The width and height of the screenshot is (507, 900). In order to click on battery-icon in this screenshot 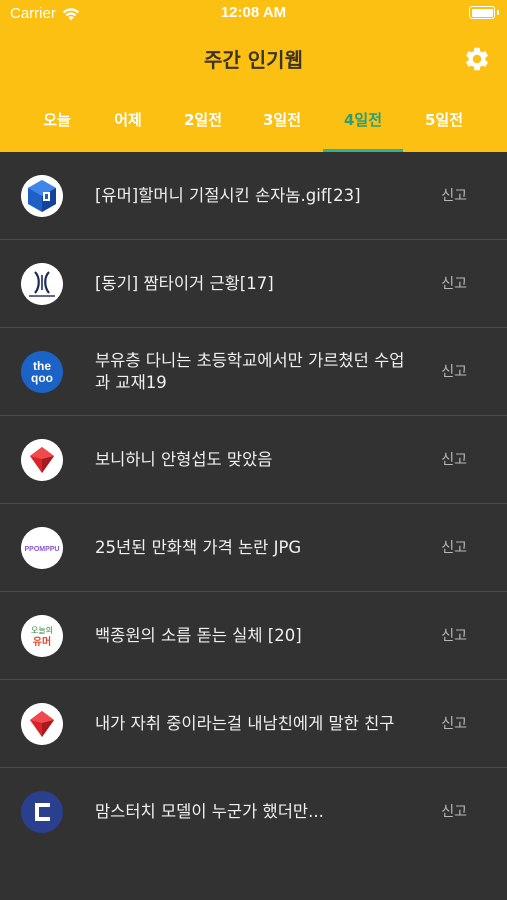, I will do `click(484, 12)`.